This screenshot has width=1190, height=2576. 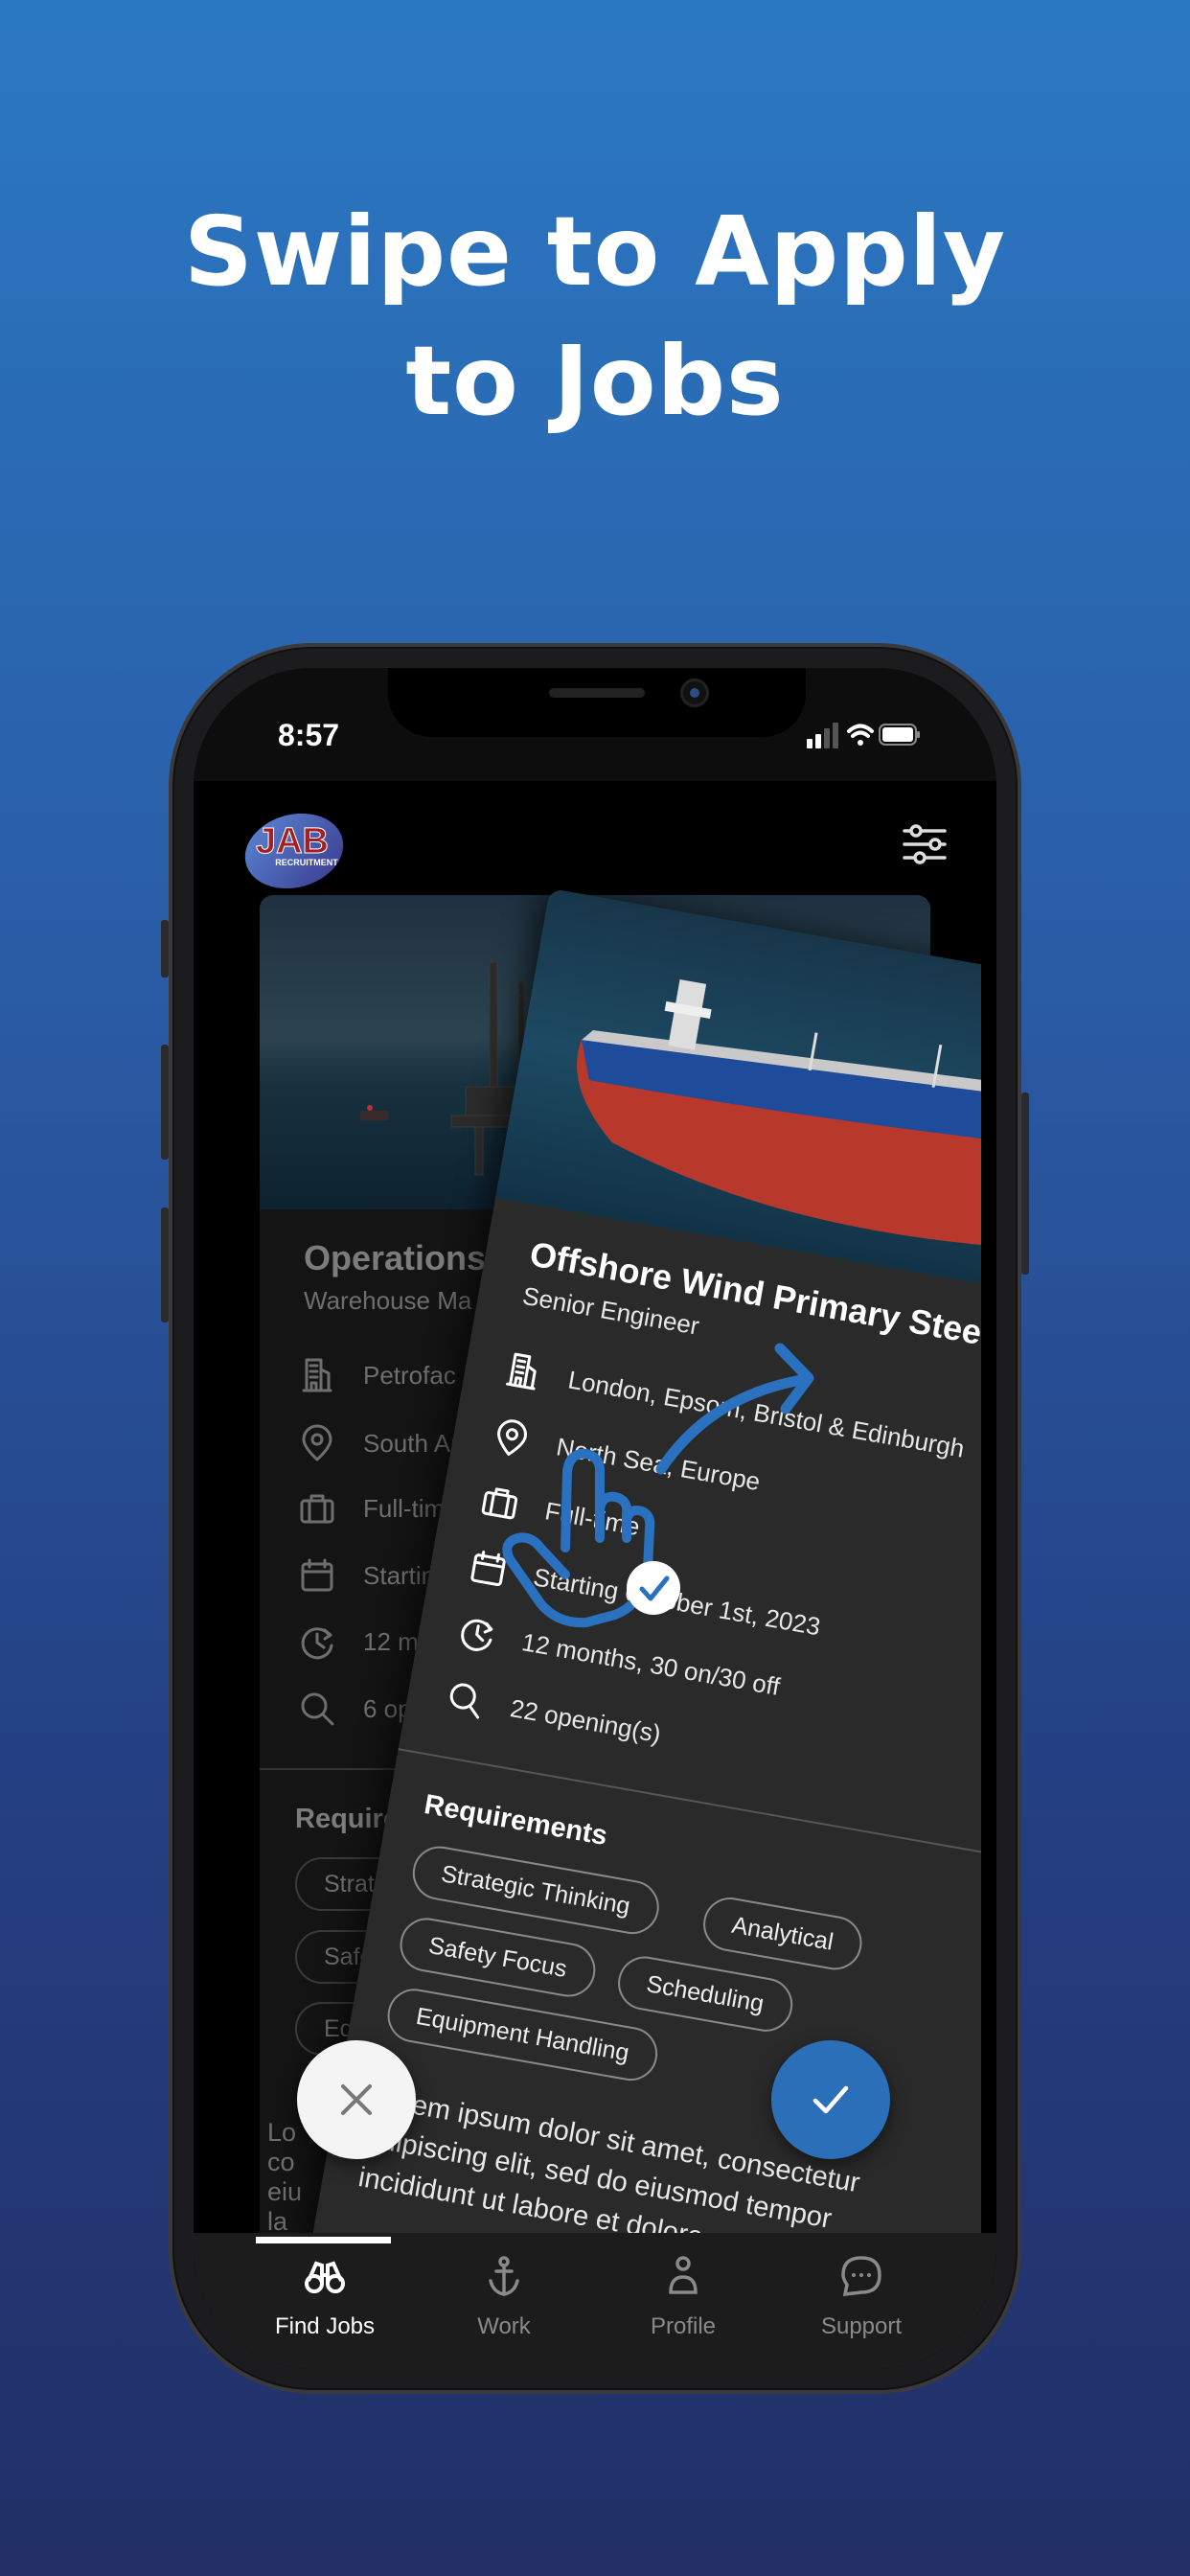 I want to click on binoculars-icon, so click(x=325, y=2277).